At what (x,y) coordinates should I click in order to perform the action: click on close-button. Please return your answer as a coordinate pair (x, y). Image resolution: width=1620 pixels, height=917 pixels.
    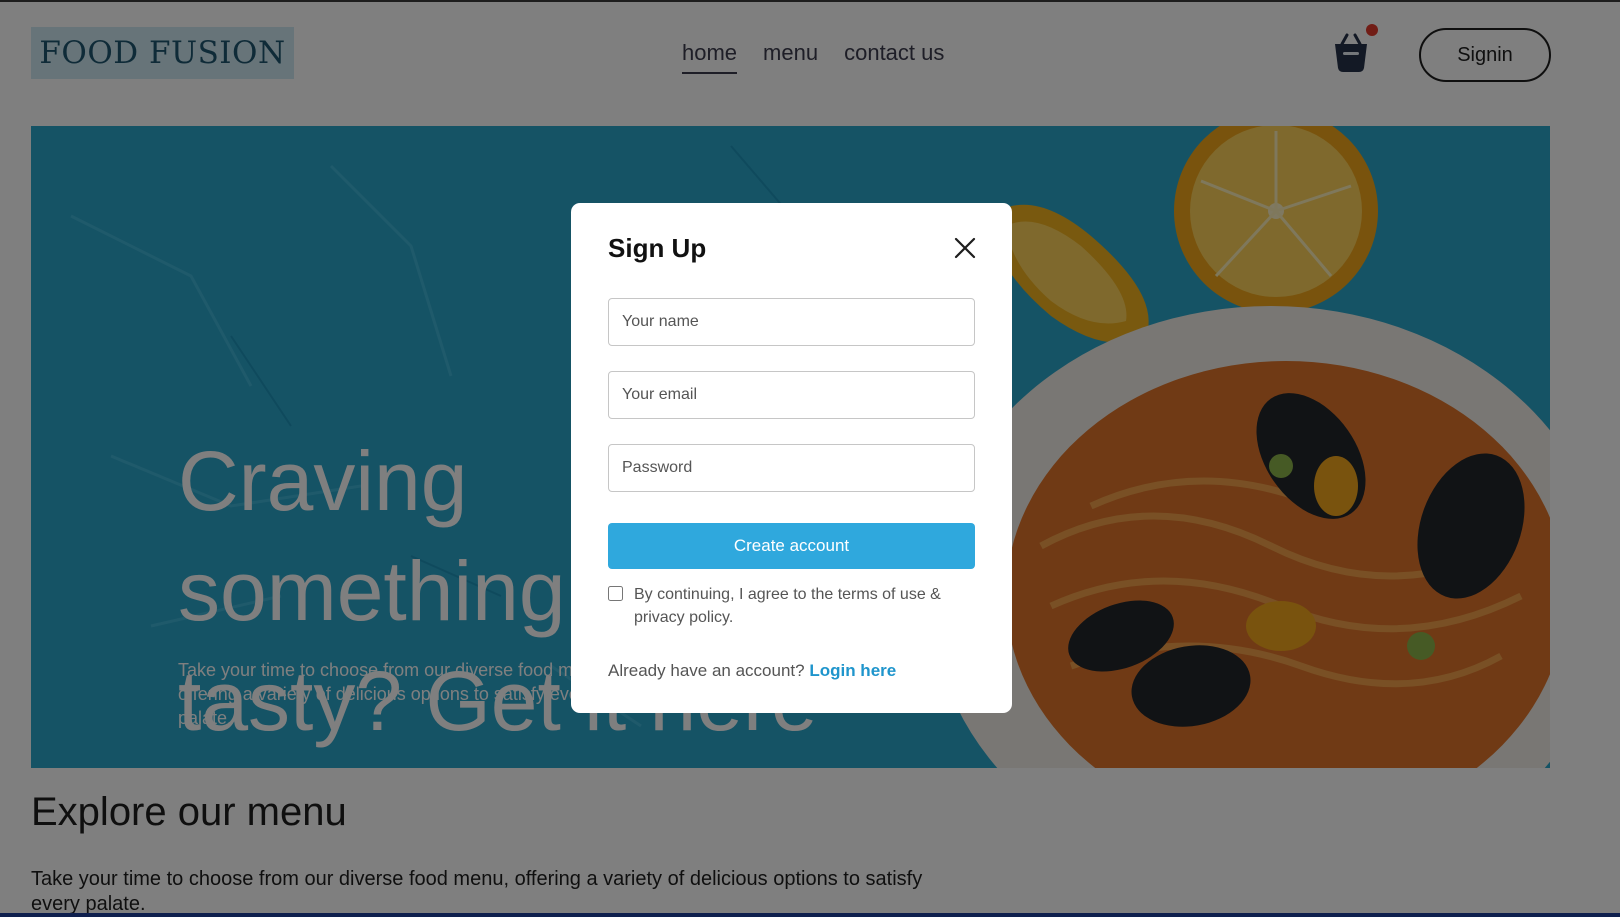
    Looking at the image, I should click on (965, 248).